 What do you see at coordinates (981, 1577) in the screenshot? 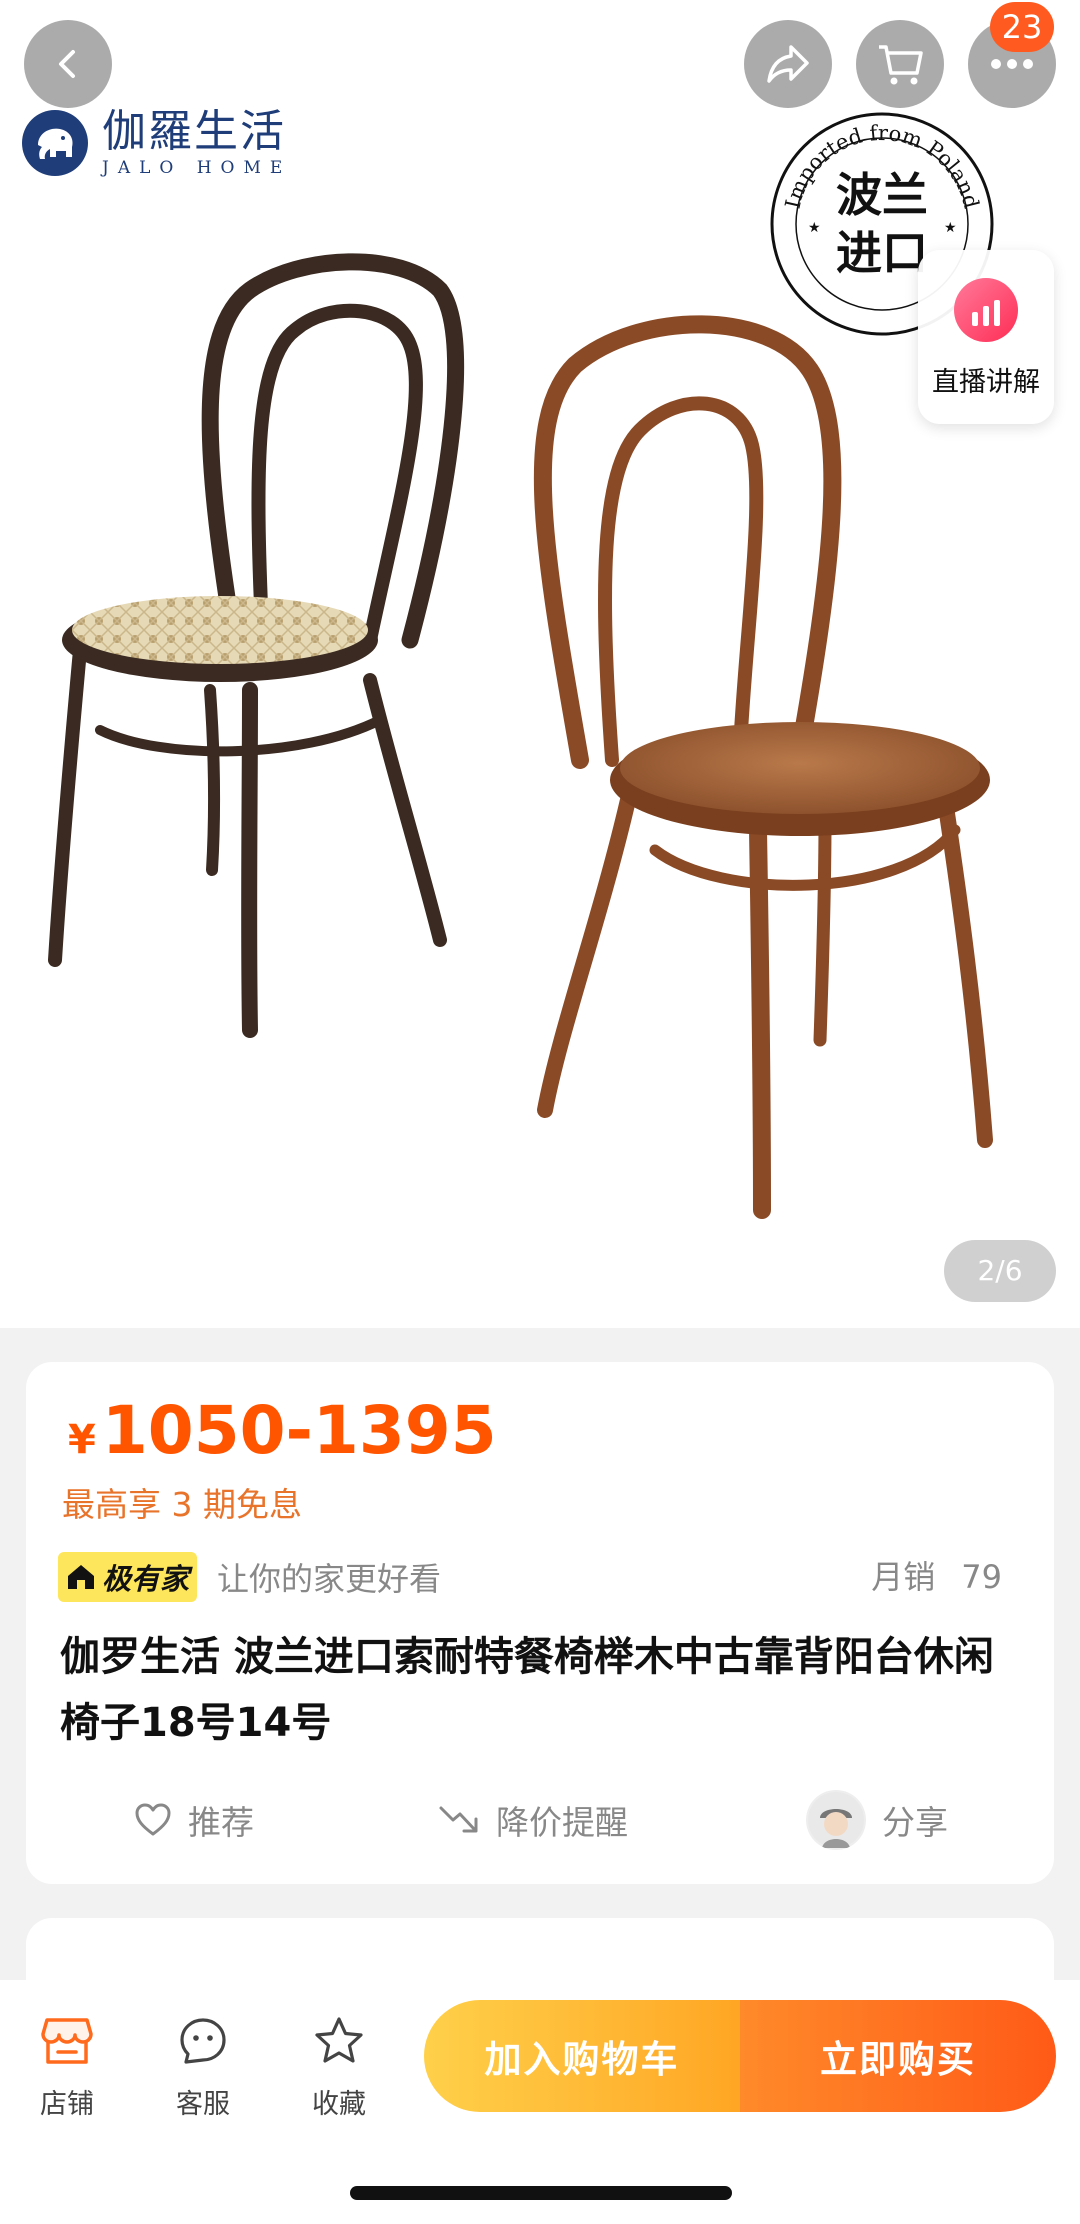
I see `sales-count: 79` at bounding box center [981, 1577].